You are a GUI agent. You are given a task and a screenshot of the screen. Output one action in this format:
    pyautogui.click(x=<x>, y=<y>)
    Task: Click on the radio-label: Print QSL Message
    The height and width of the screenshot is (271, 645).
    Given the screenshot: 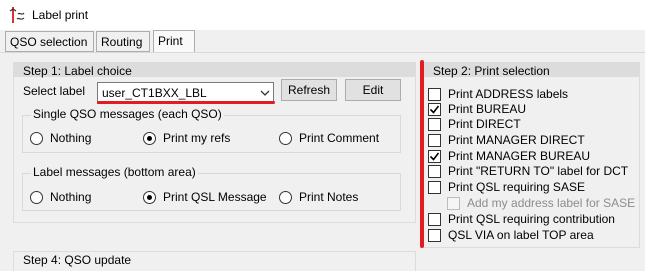 What is the action you would take?
    pyautogui.click(x=215, y=197)
    